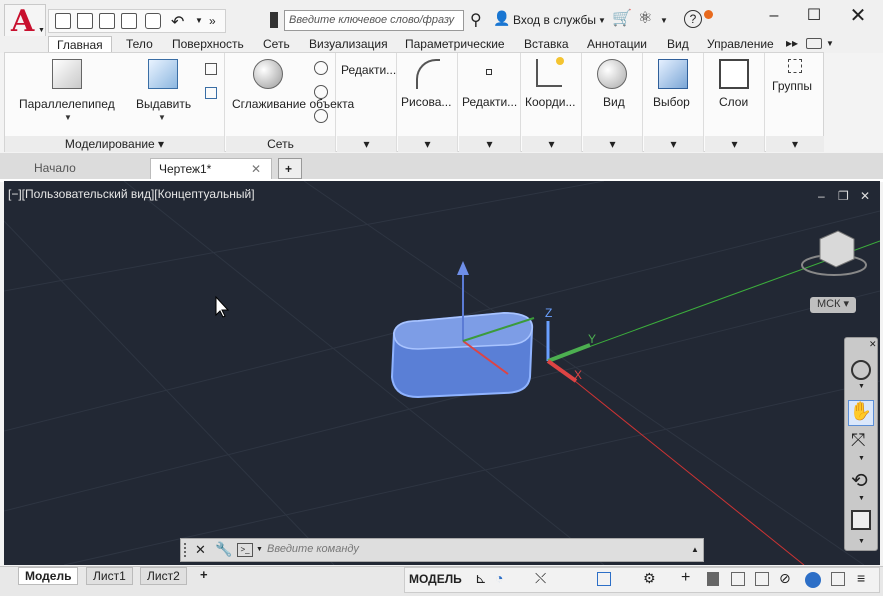  Describe the element at coordinates (211, 93) in the screenshot. I see `presspull-icon` at that location.